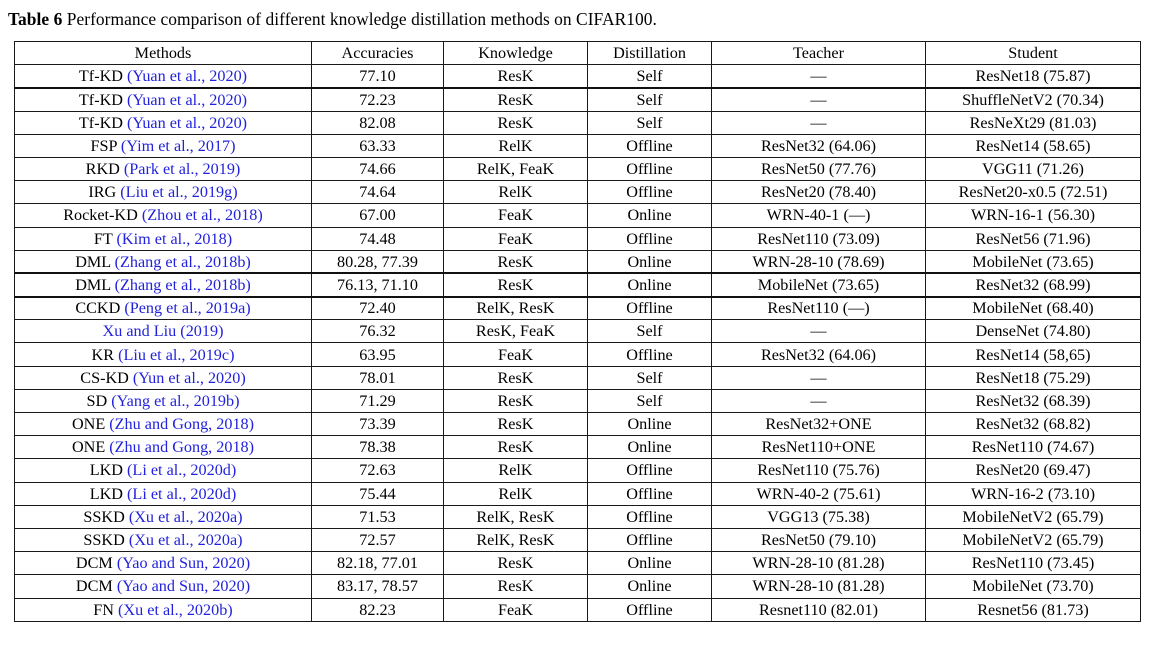  What do you see at coordinates (818, 308) in the screenshot?
I see `cell-teacher: ResNet110 (—)` at bounding box center [818, 308].